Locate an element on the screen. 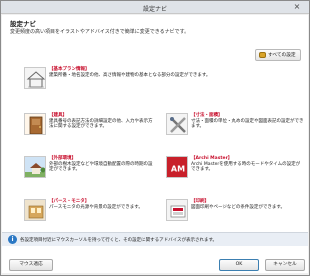 The width and height of the screenshot is (320, 276). exterior-icon is located at coordinates (35, 167).